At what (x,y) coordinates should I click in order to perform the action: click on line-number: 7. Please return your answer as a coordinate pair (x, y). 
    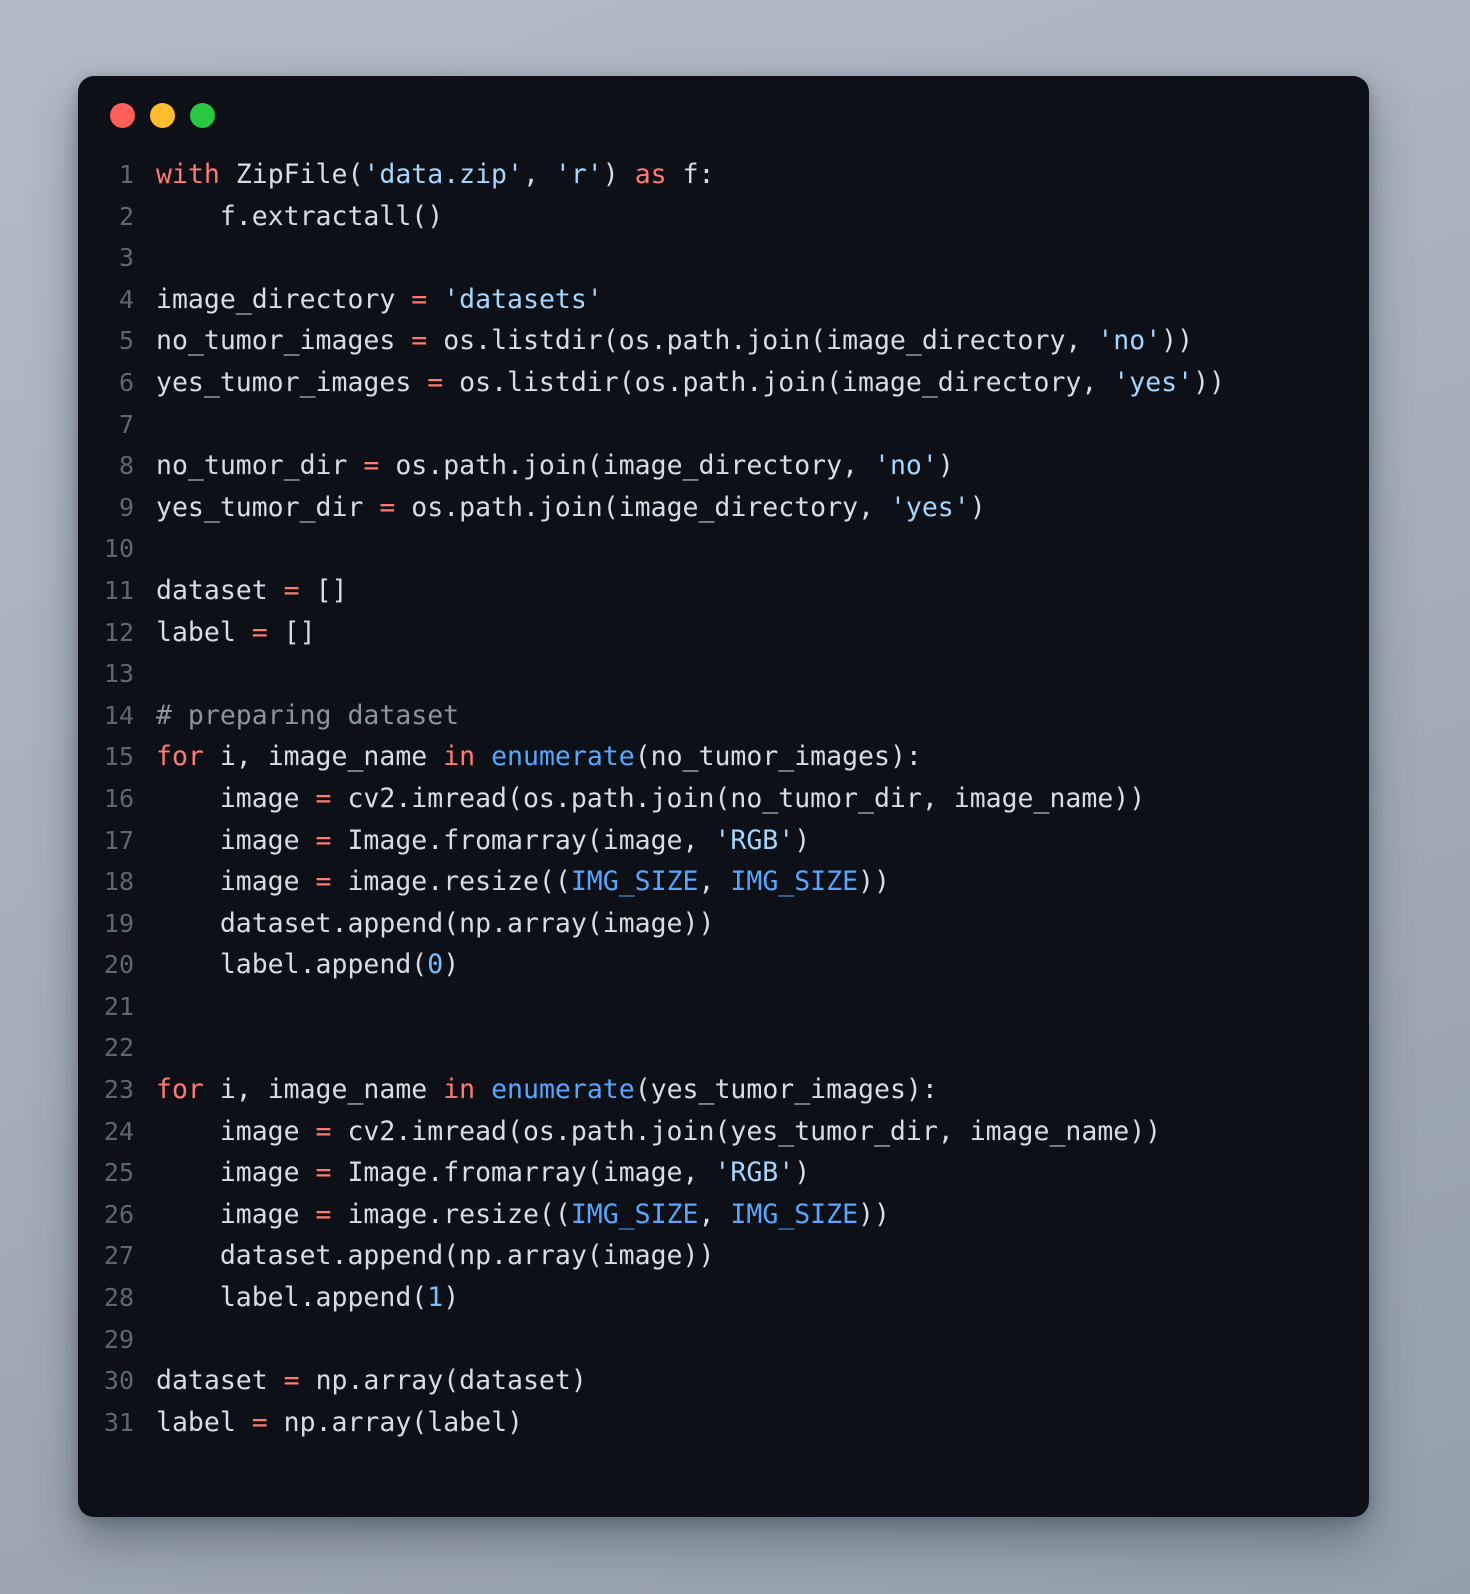
    Looking at the image, I should click on (126, 424).